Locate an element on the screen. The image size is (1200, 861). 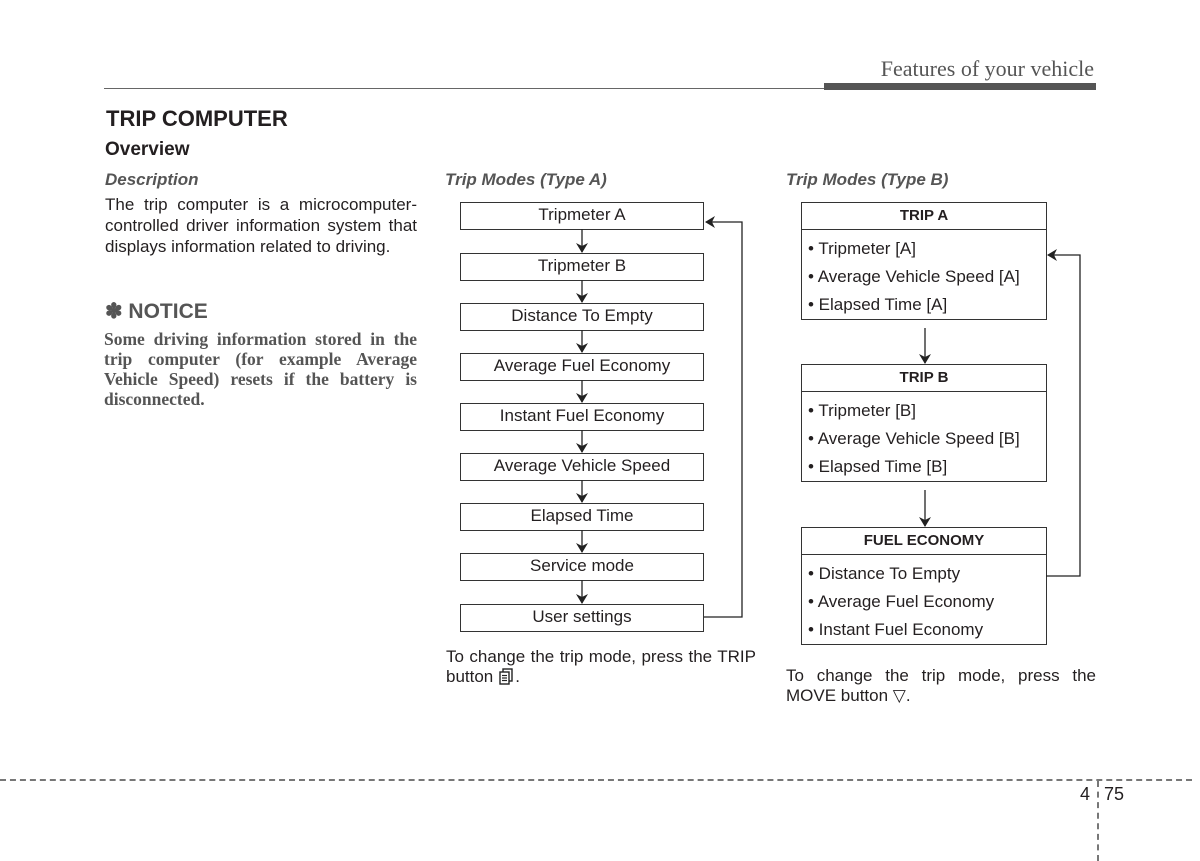
mode-box-user-settings: User settings is located at coordinates (582, 618).